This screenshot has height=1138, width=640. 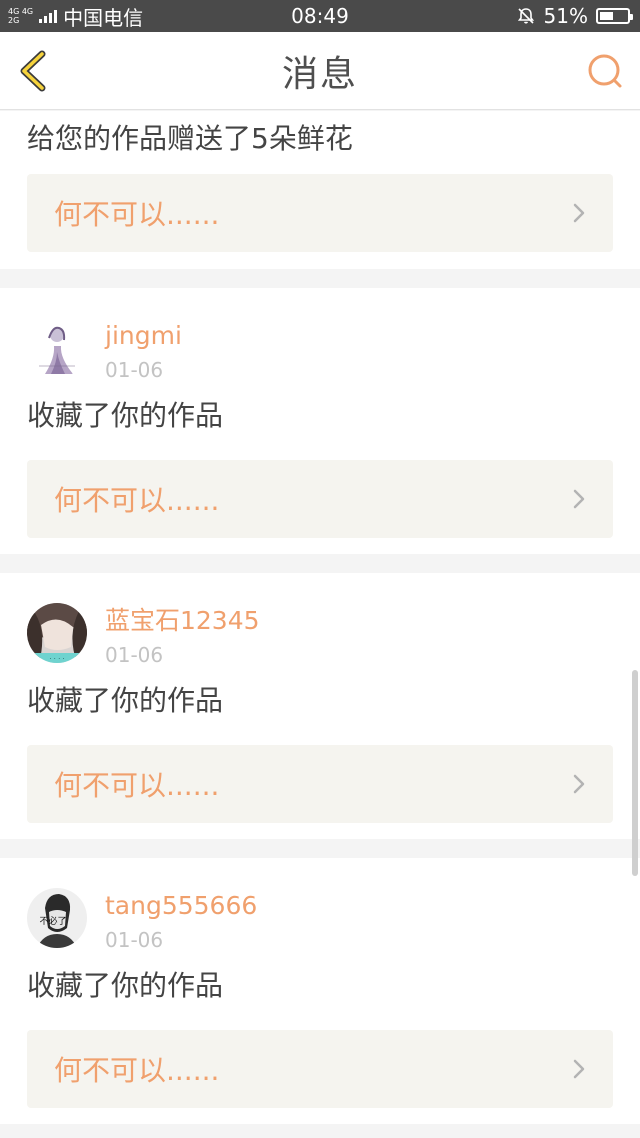 I want to click on page-title: 消息, so click(x=319, y=74).